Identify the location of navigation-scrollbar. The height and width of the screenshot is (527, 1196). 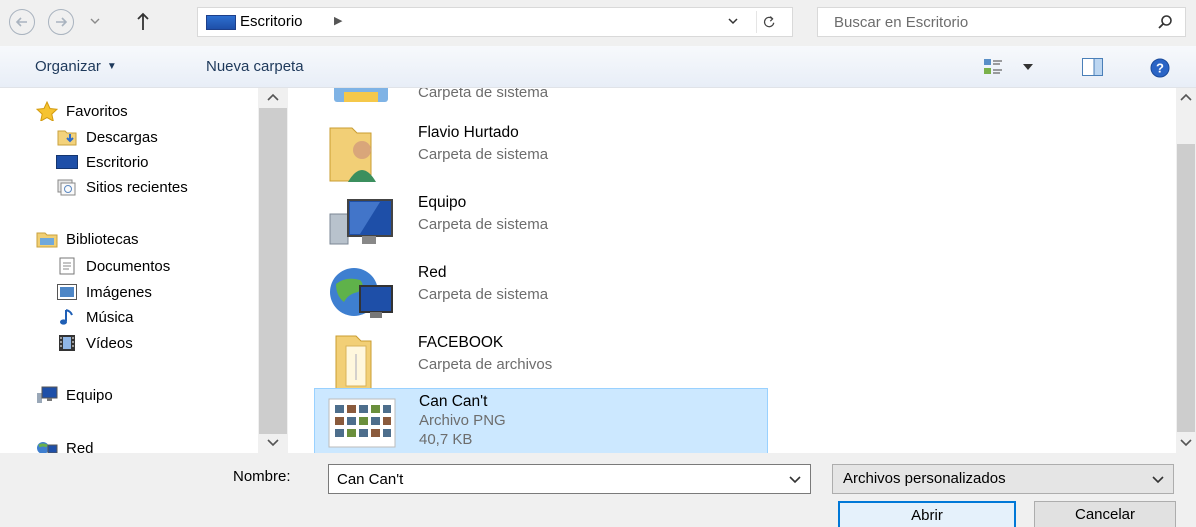
(273, 270).